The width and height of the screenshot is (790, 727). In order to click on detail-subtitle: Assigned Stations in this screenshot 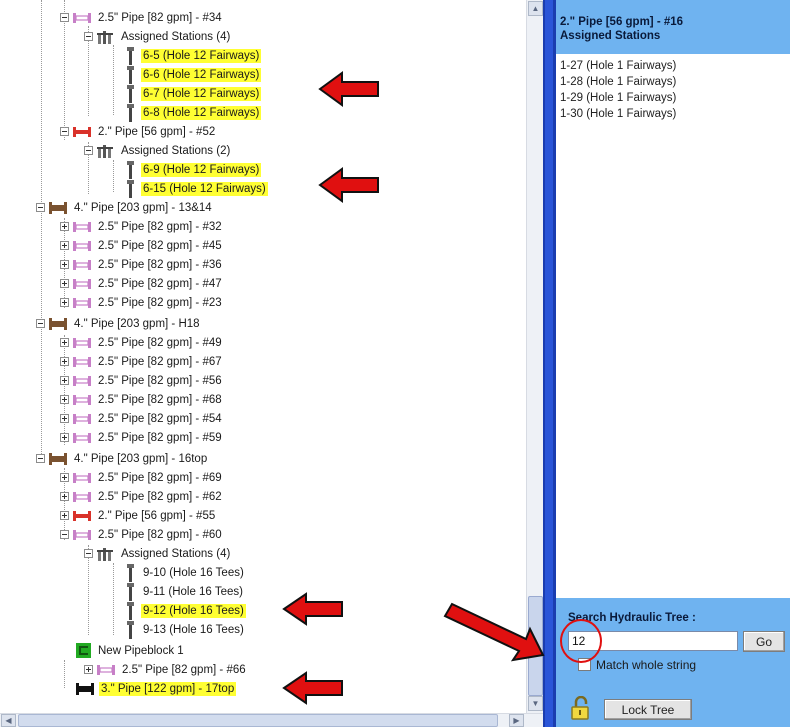, I will do `click(610, 36)`.